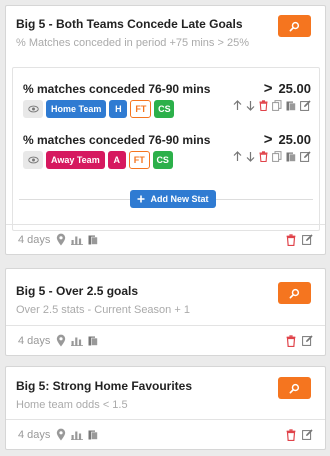 The image size is (330, 456). What do you see at coordinates (75, 160) in the screenshot?
I see `team-tag: Away Team` at bounding box center [75, 160].